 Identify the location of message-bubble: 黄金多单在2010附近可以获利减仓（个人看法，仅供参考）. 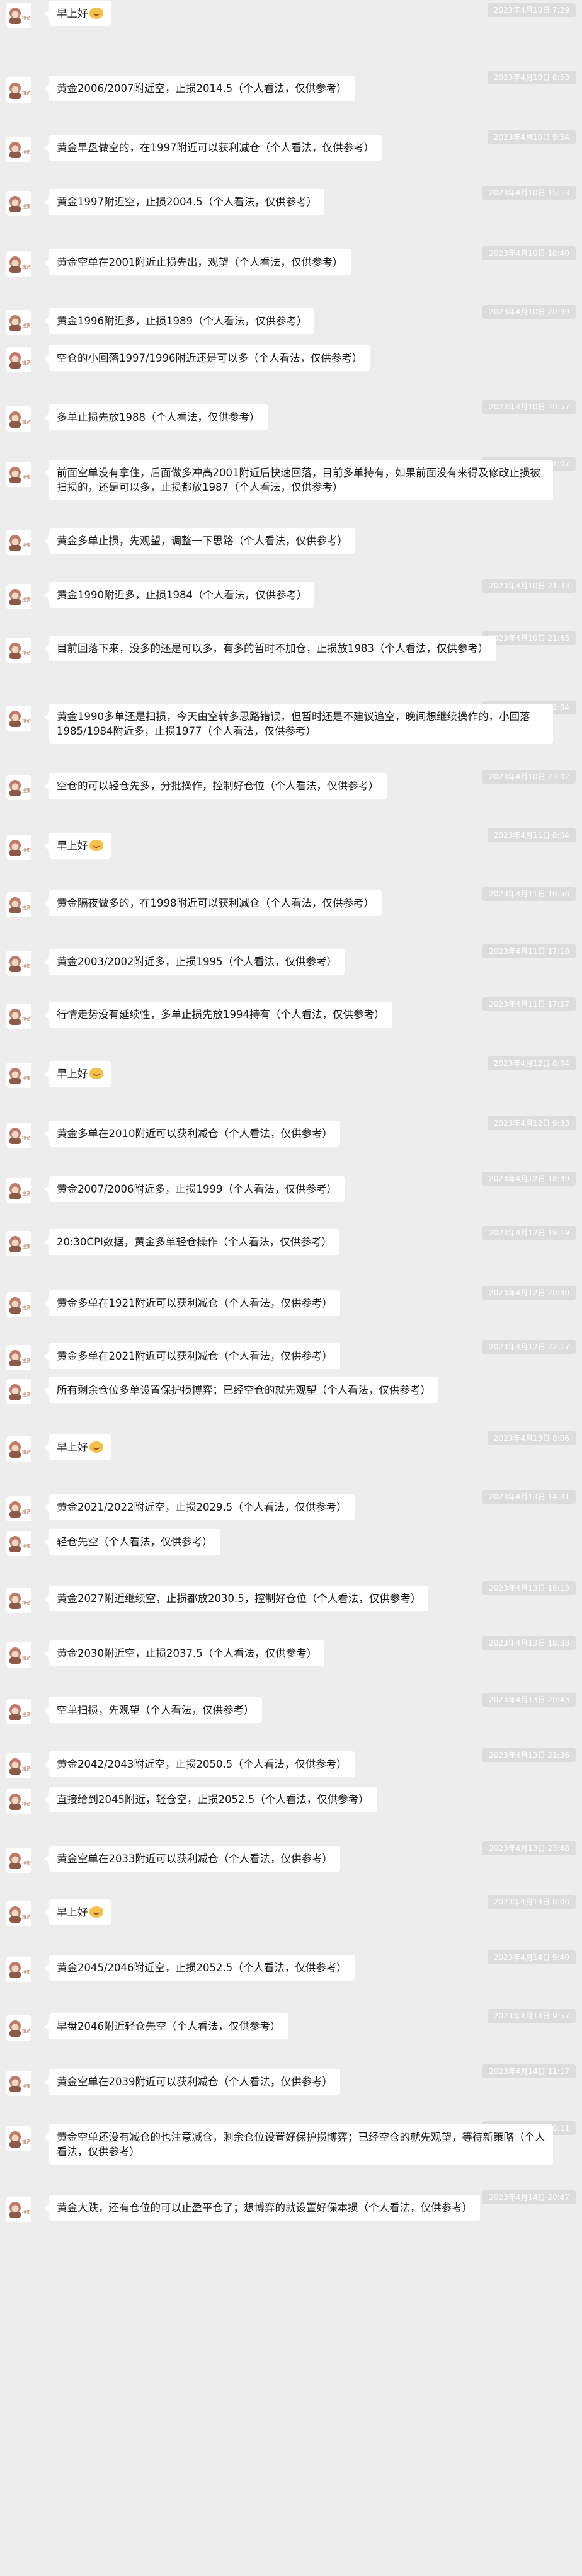
(192, 1134).